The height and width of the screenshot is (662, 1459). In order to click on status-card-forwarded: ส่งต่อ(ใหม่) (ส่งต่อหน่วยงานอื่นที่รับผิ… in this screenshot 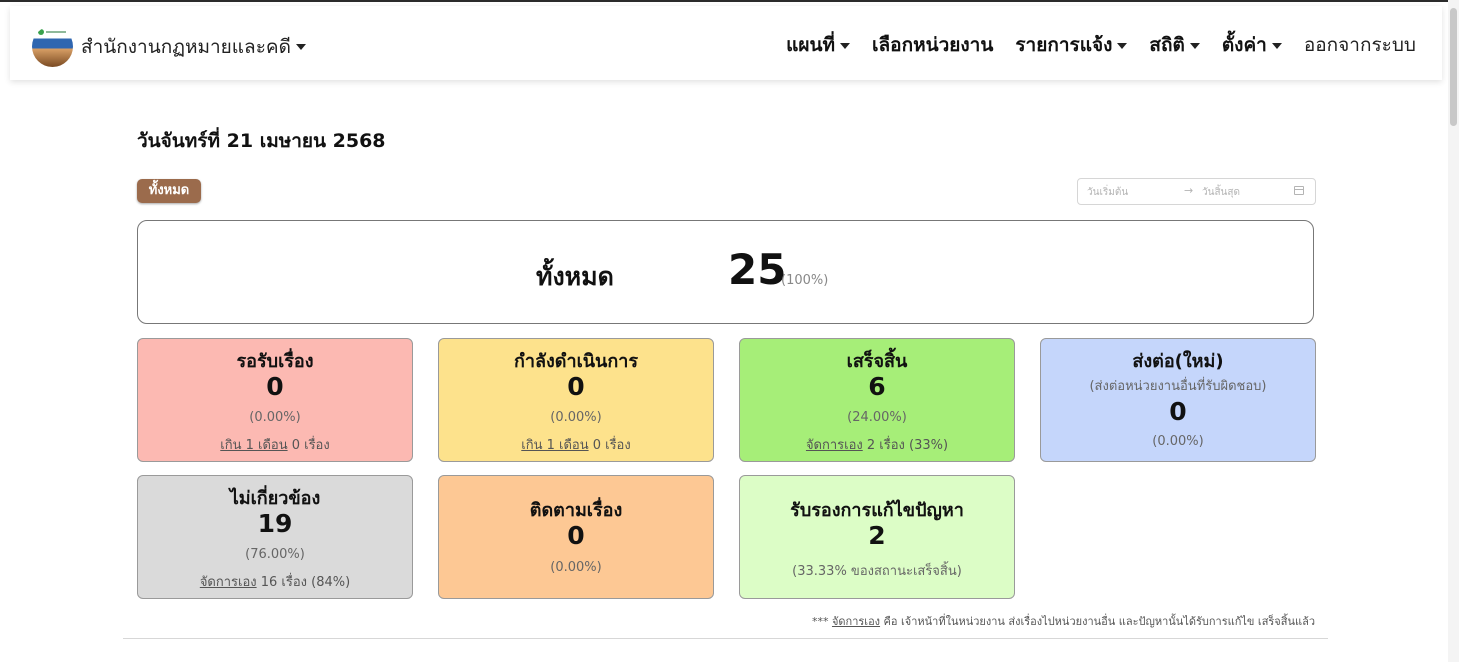, I will do `click(1178, 400)`.